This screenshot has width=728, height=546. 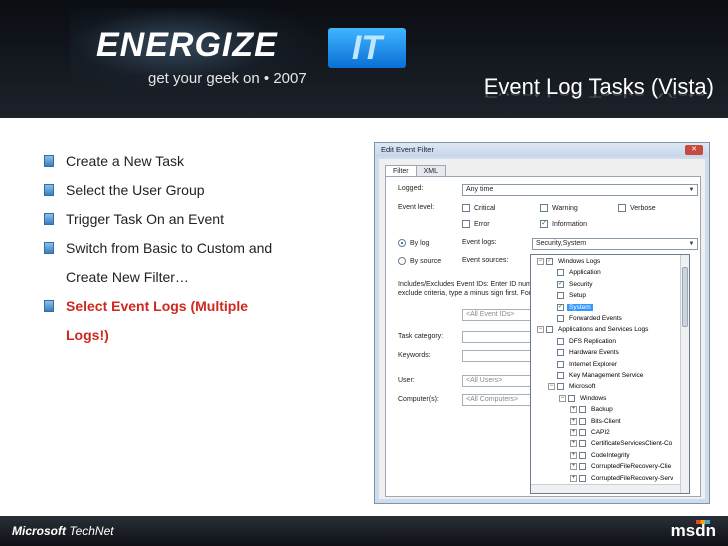 I want to click on tree-item: ✓ Security, so click(x=571, y=284).